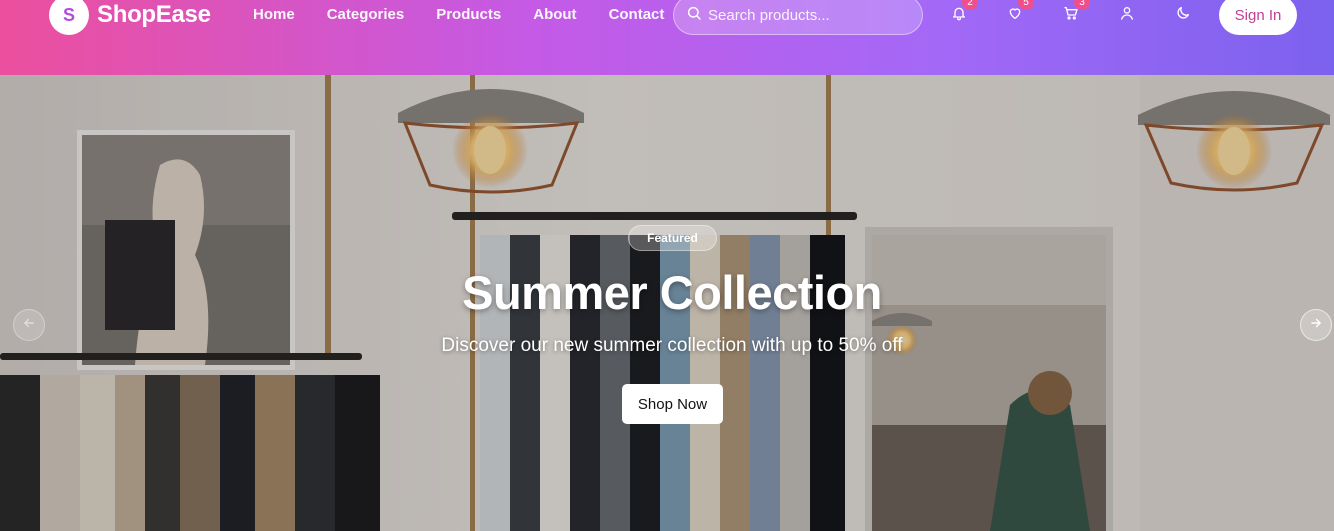 This screenshot has width=1334, height=531. I want to click on moon-icon, so click(1183, 15).